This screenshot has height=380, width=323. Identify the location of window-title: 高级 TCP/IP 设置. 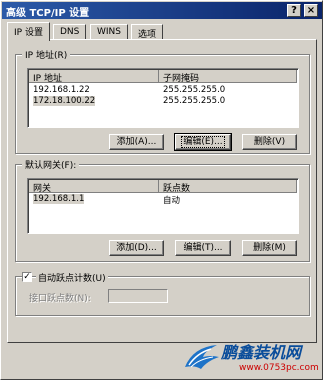
(48, 13).